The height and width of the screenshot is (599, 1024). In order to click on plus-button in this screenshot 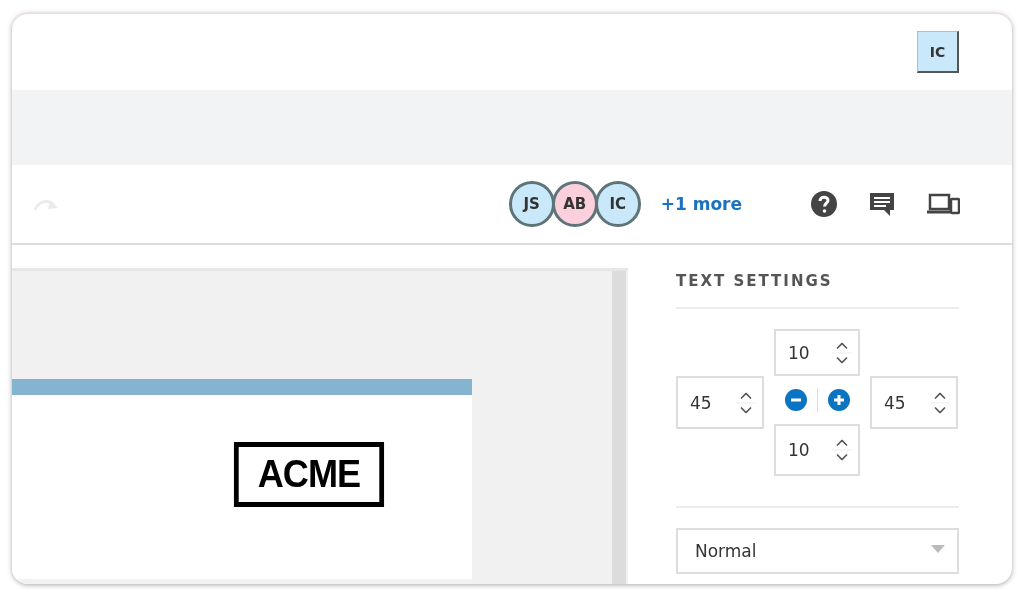, I will do `click(838, 400)`.